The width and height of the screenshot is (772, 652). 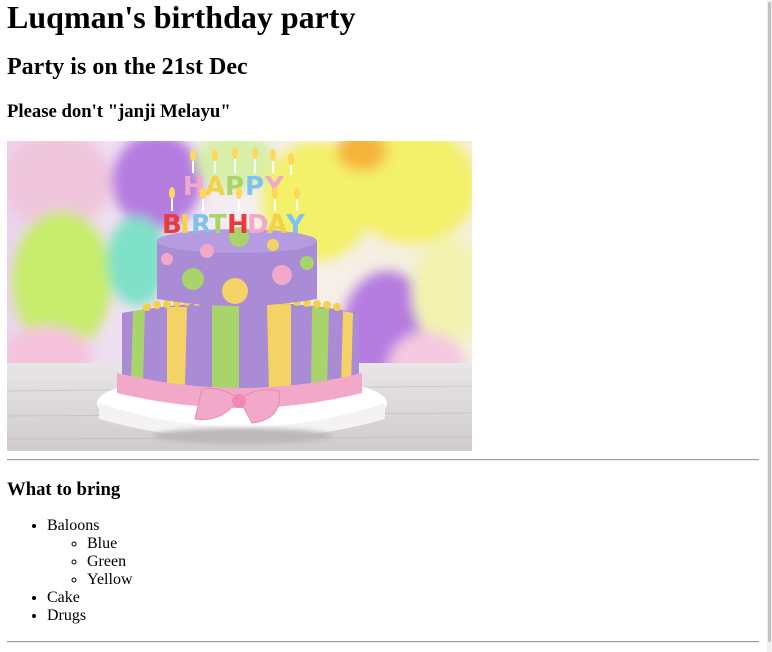 I want to click on balloon-colors-list: Blue Green Yellow, so click(x=407, y=562).